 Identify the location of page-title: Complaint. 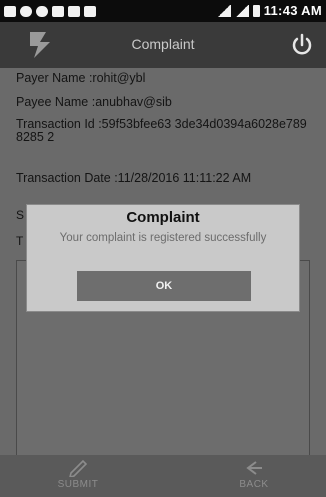
(163, 44).